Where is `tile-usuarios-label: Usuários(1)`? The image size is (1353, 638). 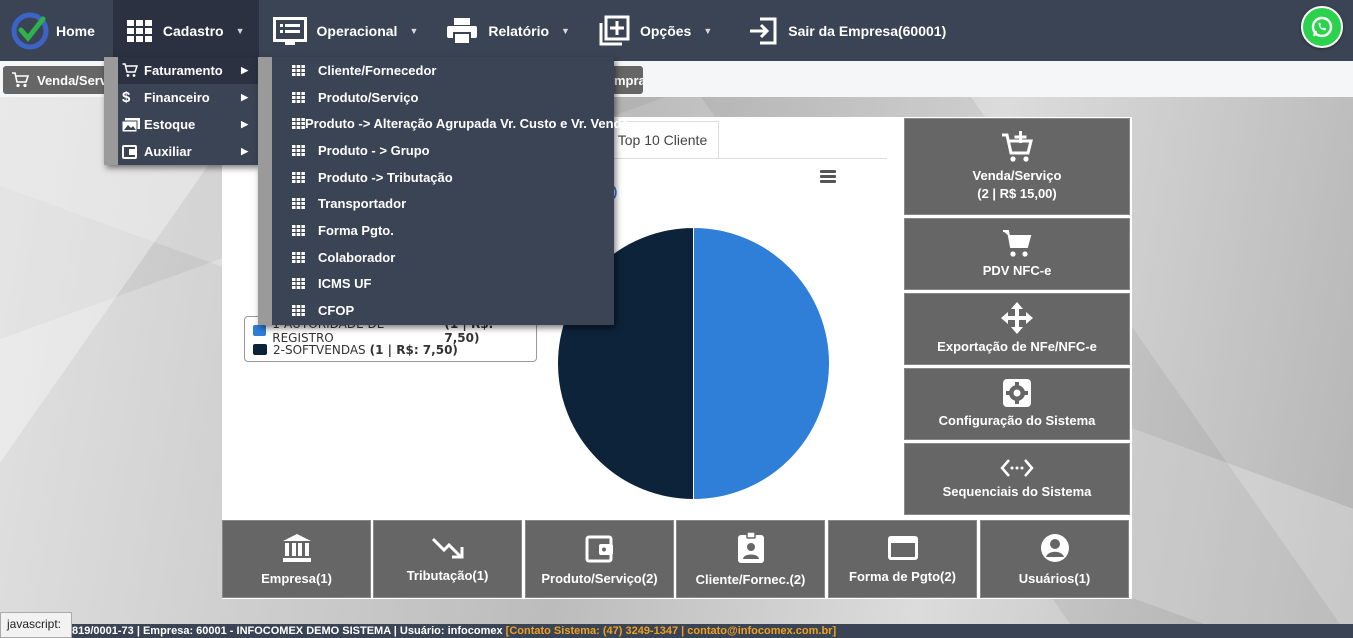 tile-usuarios-label: Usuários(1) is located at coordinates (1054, 578).